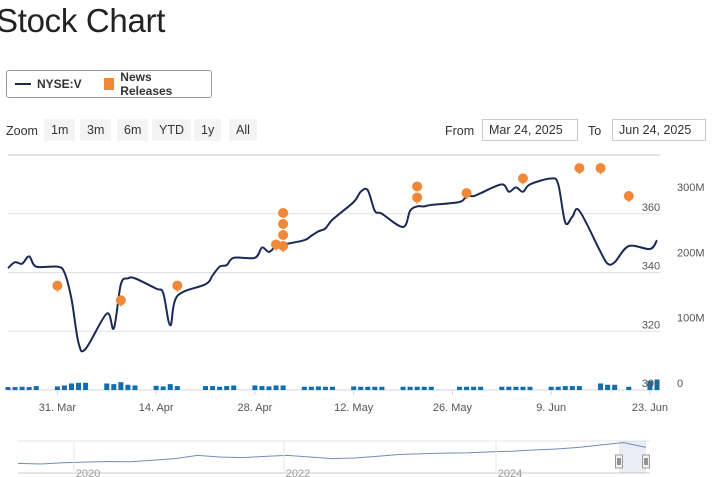 The width and height of the screenshot is (717, 477). Describe the element at coordinates (510, 472) in the screenshot. I see `navigator-year-label: 2024` at that location.